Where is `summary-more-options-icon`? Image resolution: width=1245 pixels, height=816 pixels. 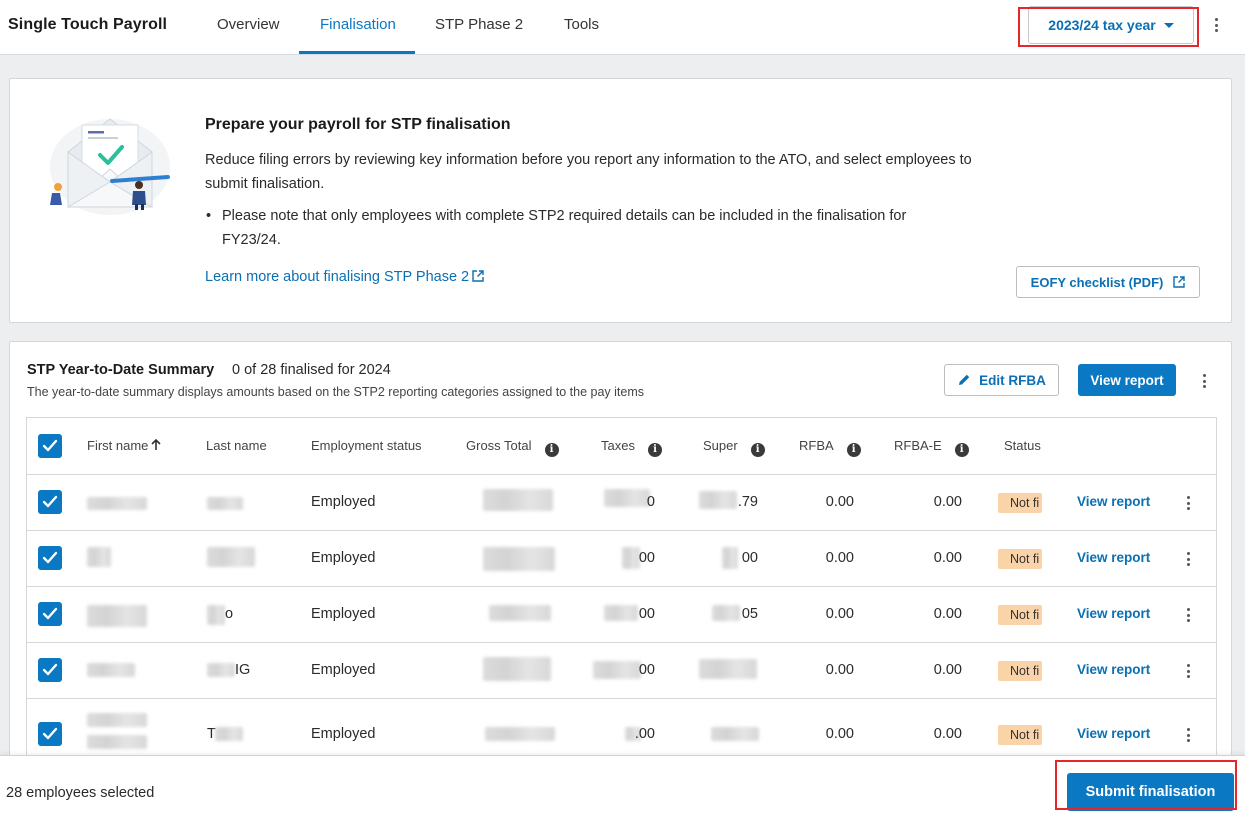
summary-more-options-icon is located at coordinates (1204, 381).